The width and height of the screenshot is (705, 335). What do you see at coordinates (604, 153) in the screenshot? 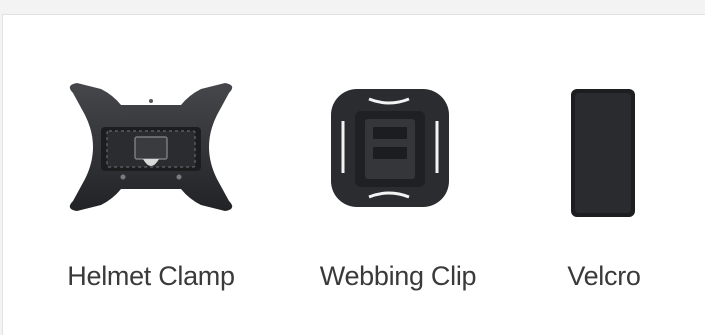
I see `velcro-strap-icon` at bounding box center [604, 153].